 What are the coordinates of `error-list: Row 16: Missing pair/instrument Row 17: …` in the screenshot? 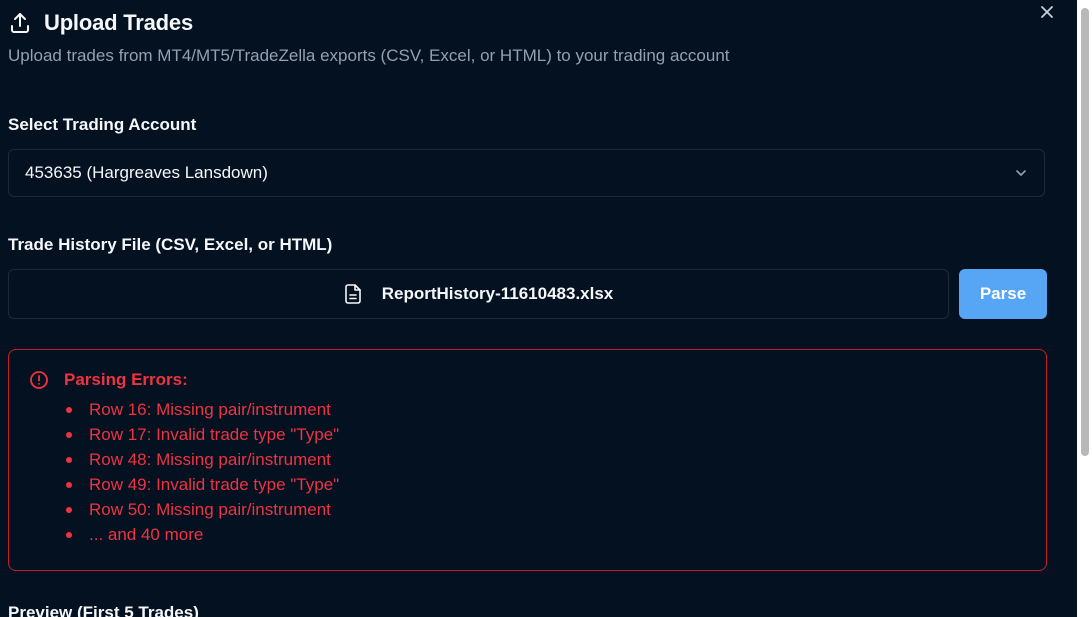 It's located at (201, 472).